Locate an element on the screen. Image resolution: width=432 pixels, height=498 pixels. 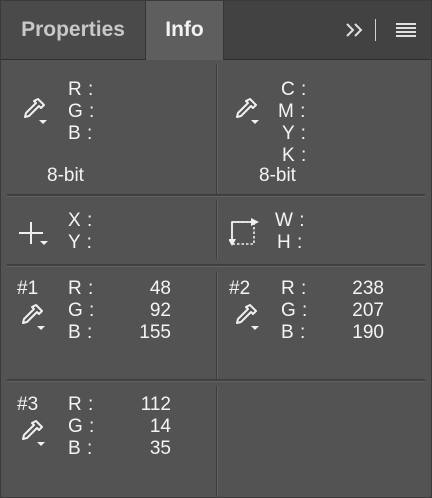
tab-properties: Properties is located at coordinates (73, 30).